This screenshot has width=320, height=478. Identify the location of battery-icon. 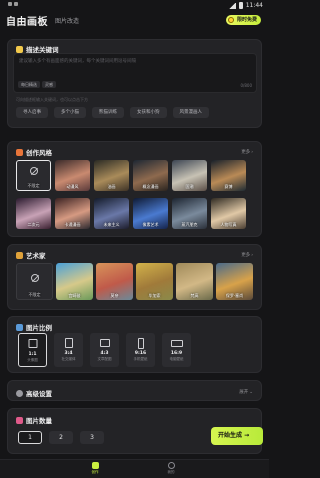
(240, 5).